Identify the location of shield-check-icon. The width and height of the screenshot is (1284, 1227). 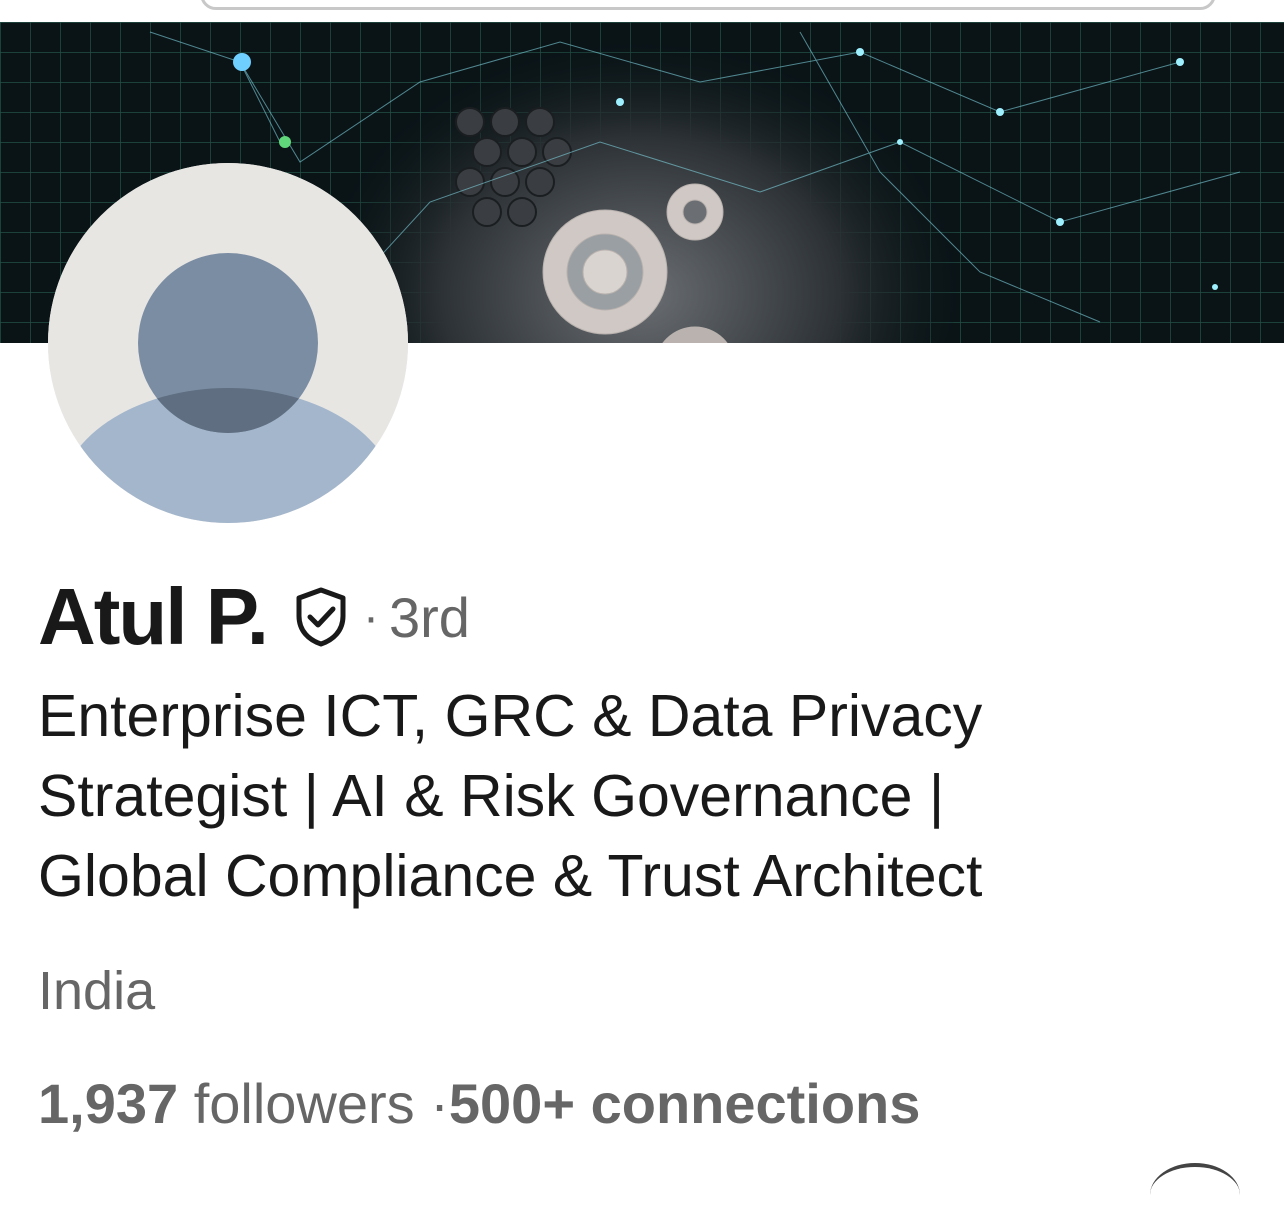
(321, 617).